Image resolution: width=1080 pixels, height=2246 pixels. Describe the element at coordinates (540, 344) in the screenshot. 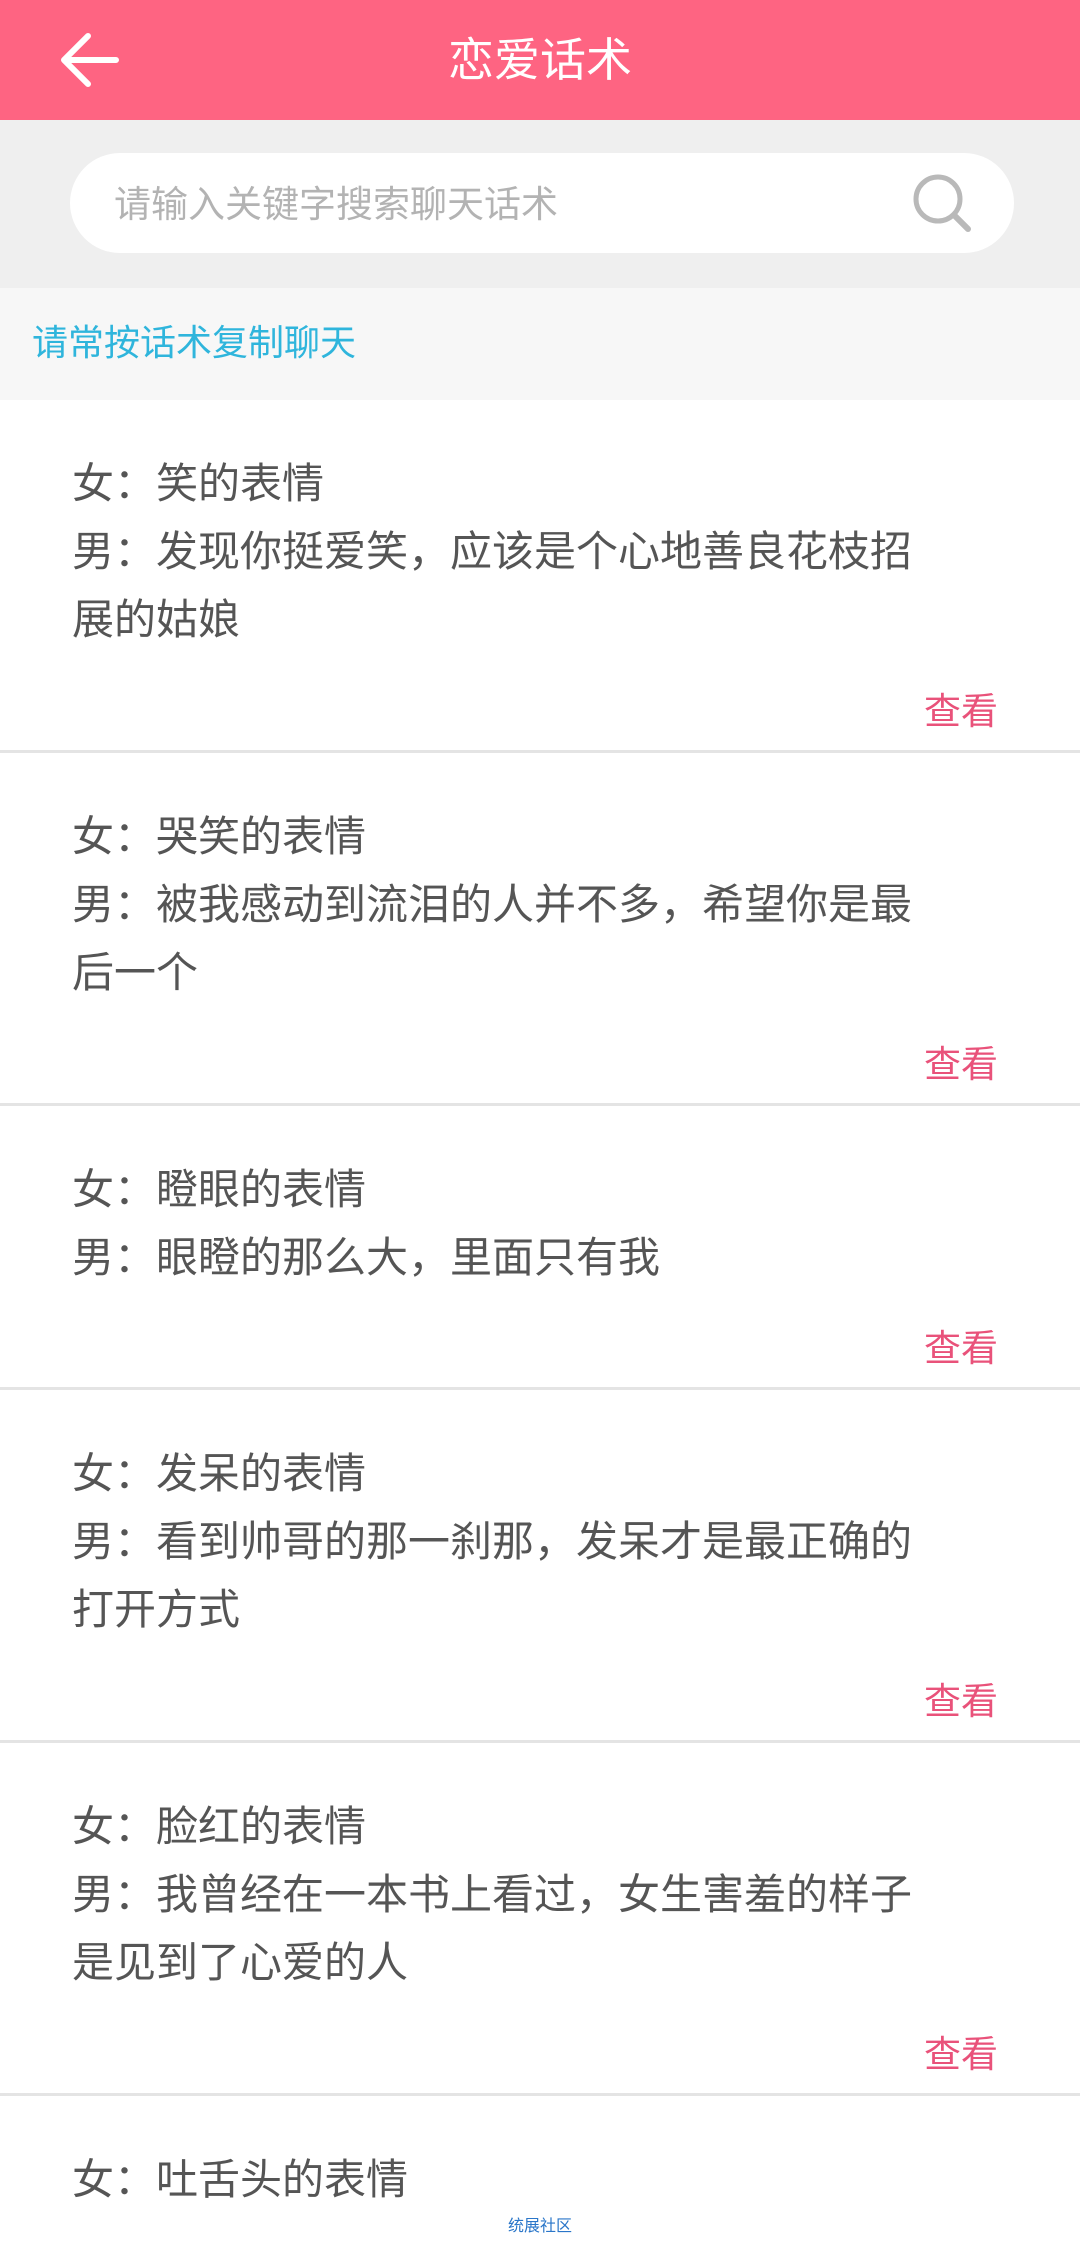

I see `tip-bar: 请常按话术复制聊天` at that location.